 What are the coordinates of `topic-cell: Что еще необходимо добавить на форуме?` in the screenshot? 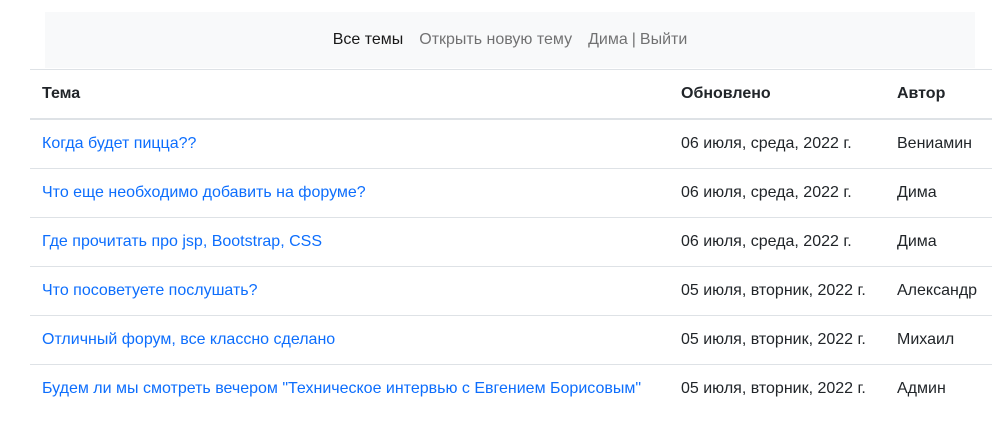 It's located at (349, 193).